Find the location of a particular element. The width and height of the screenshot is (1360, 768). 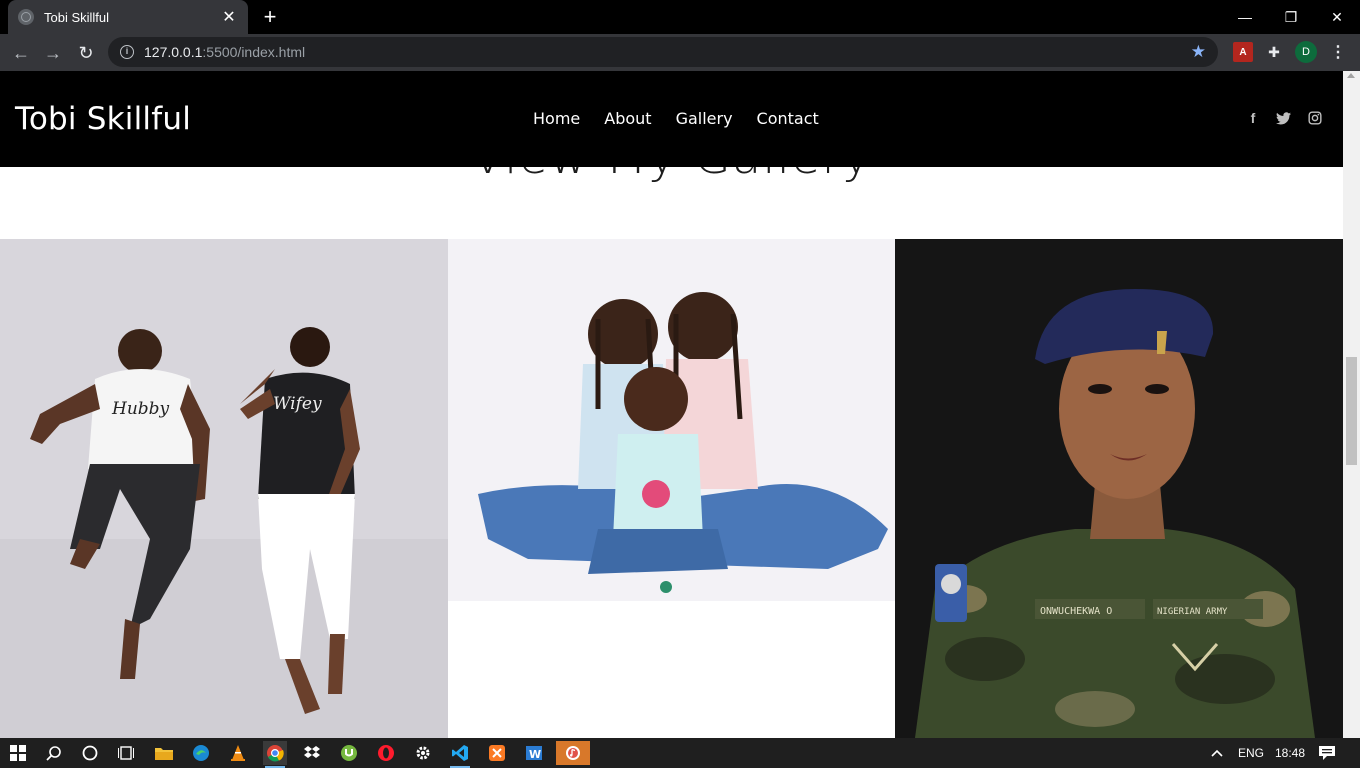

edge-icon is located at coordinates (201, 753).